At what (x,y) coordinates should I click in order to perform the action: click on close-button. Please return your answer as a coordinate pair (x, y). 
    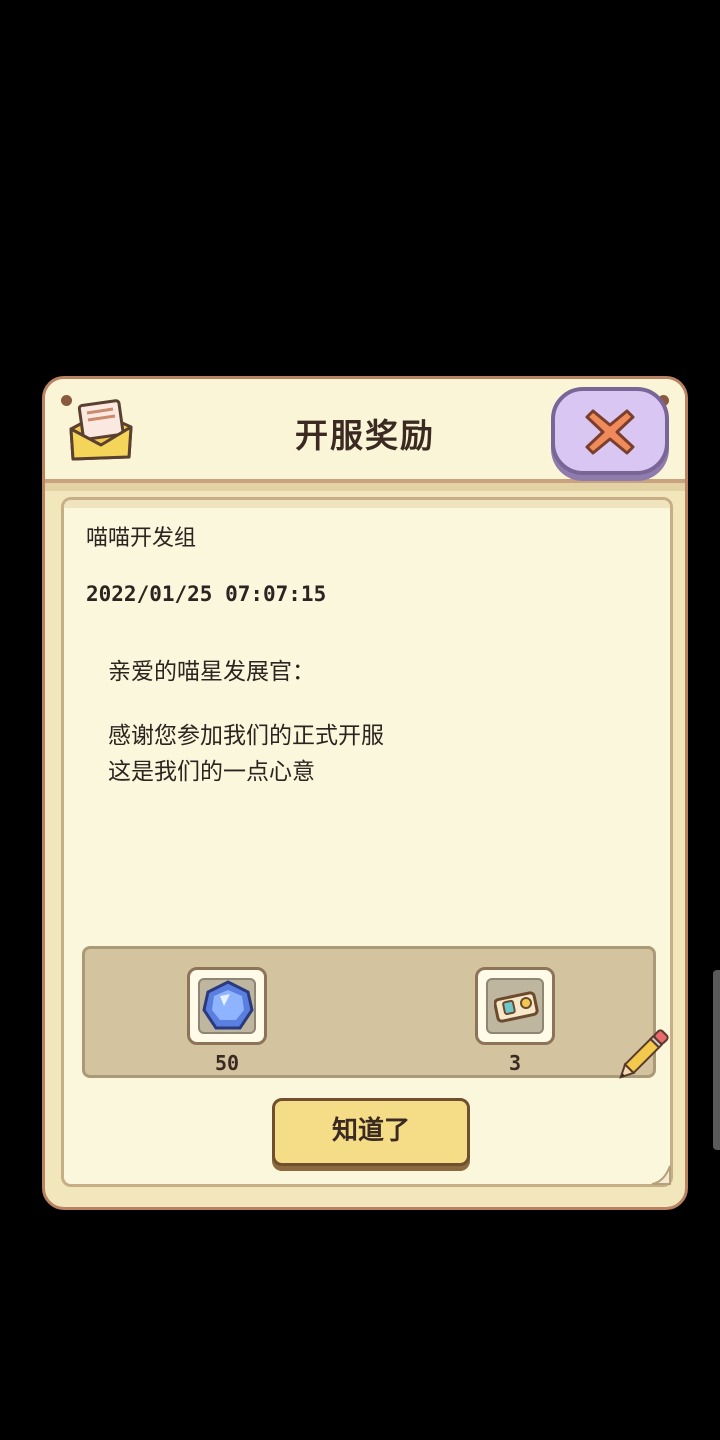
    Looking at the image, I should click on (610, 431).